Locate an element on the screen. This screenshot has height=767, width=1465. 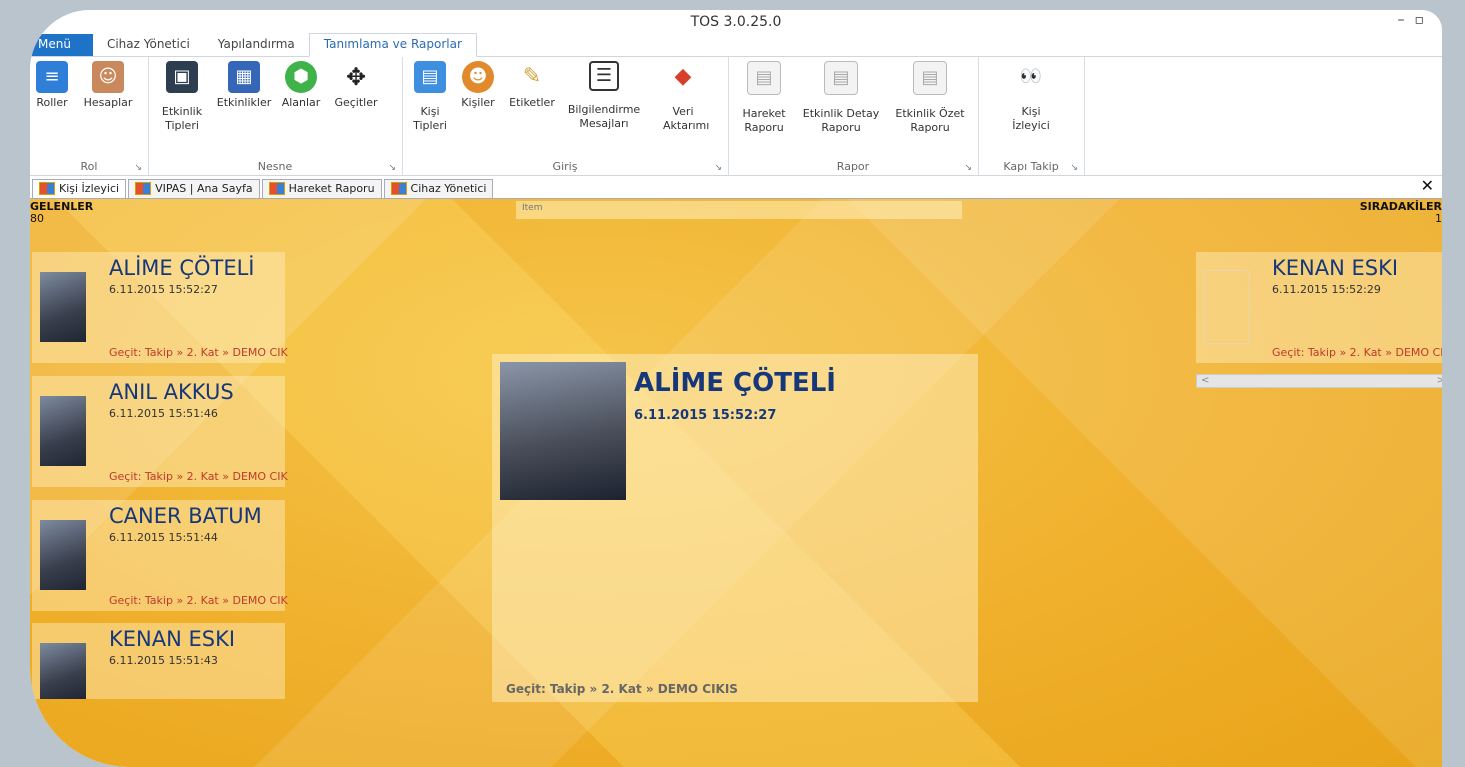
doctab-kisi-izleyici: Kişi İzleyici is located at coordinates (79, 188).